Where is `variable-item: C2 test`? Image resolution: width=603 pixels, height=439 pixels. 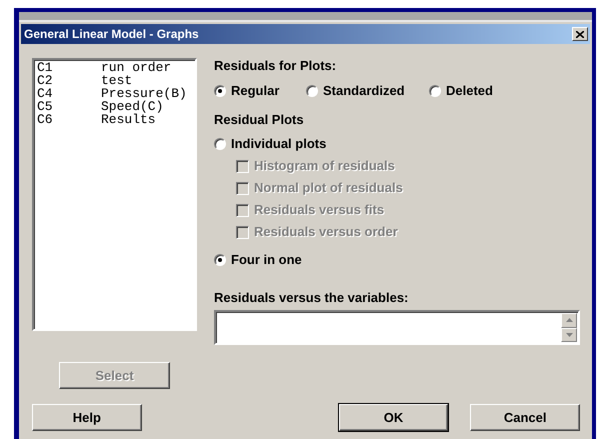
variable-item: C2 test is located at coordinates (114, 80).